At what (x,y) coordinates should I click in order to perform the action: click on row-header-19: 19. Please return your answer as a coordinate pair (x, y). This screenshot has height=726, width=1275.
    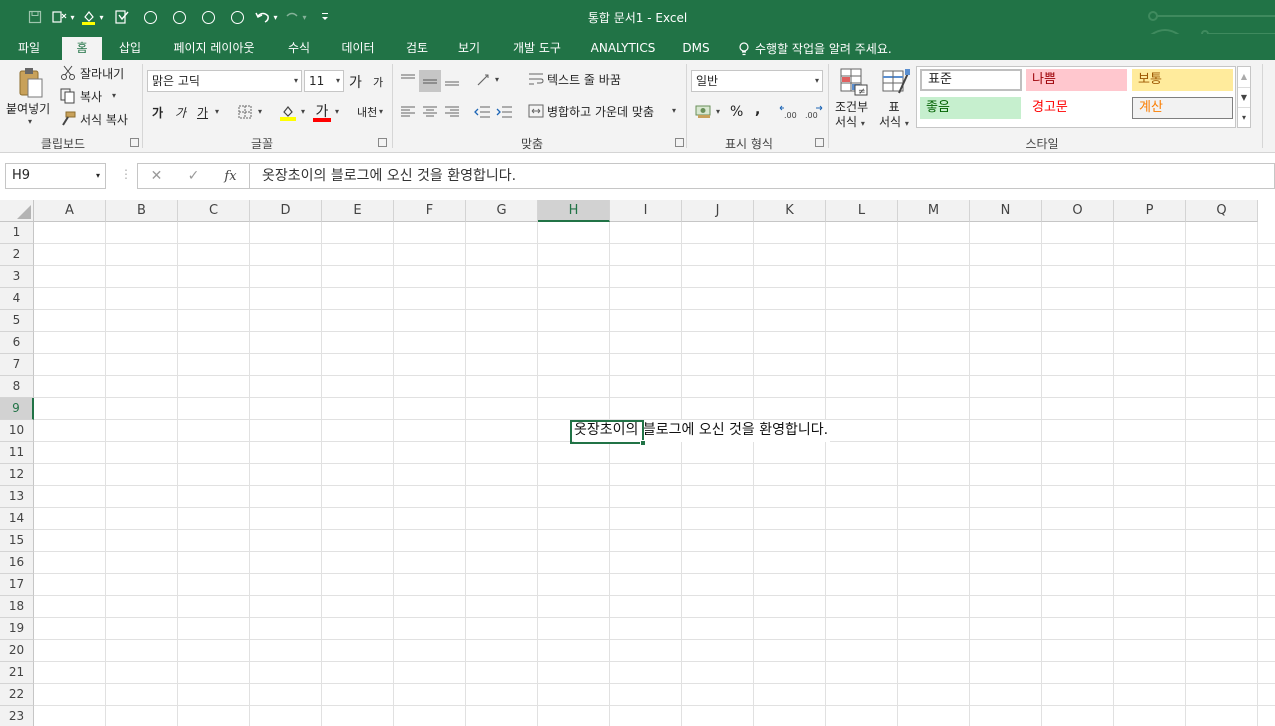
    Looking at the image, I should click on (17, 629).